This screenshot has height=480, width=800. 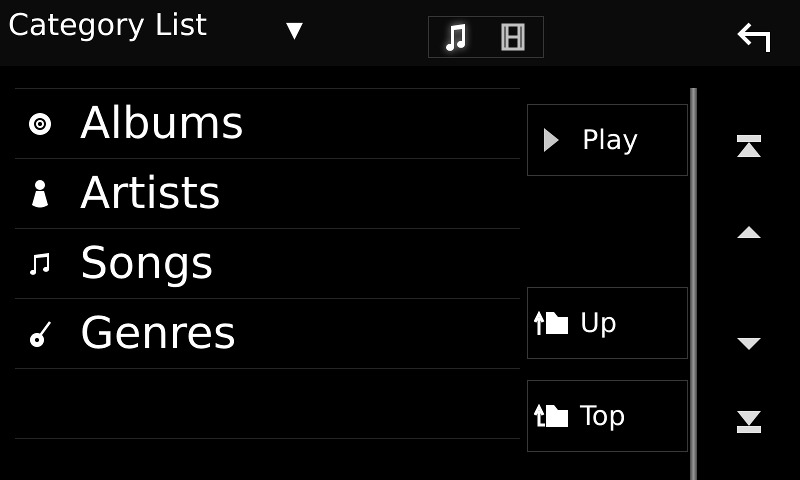 I want to click on category-item: Genres, so click(x=267, y=334).